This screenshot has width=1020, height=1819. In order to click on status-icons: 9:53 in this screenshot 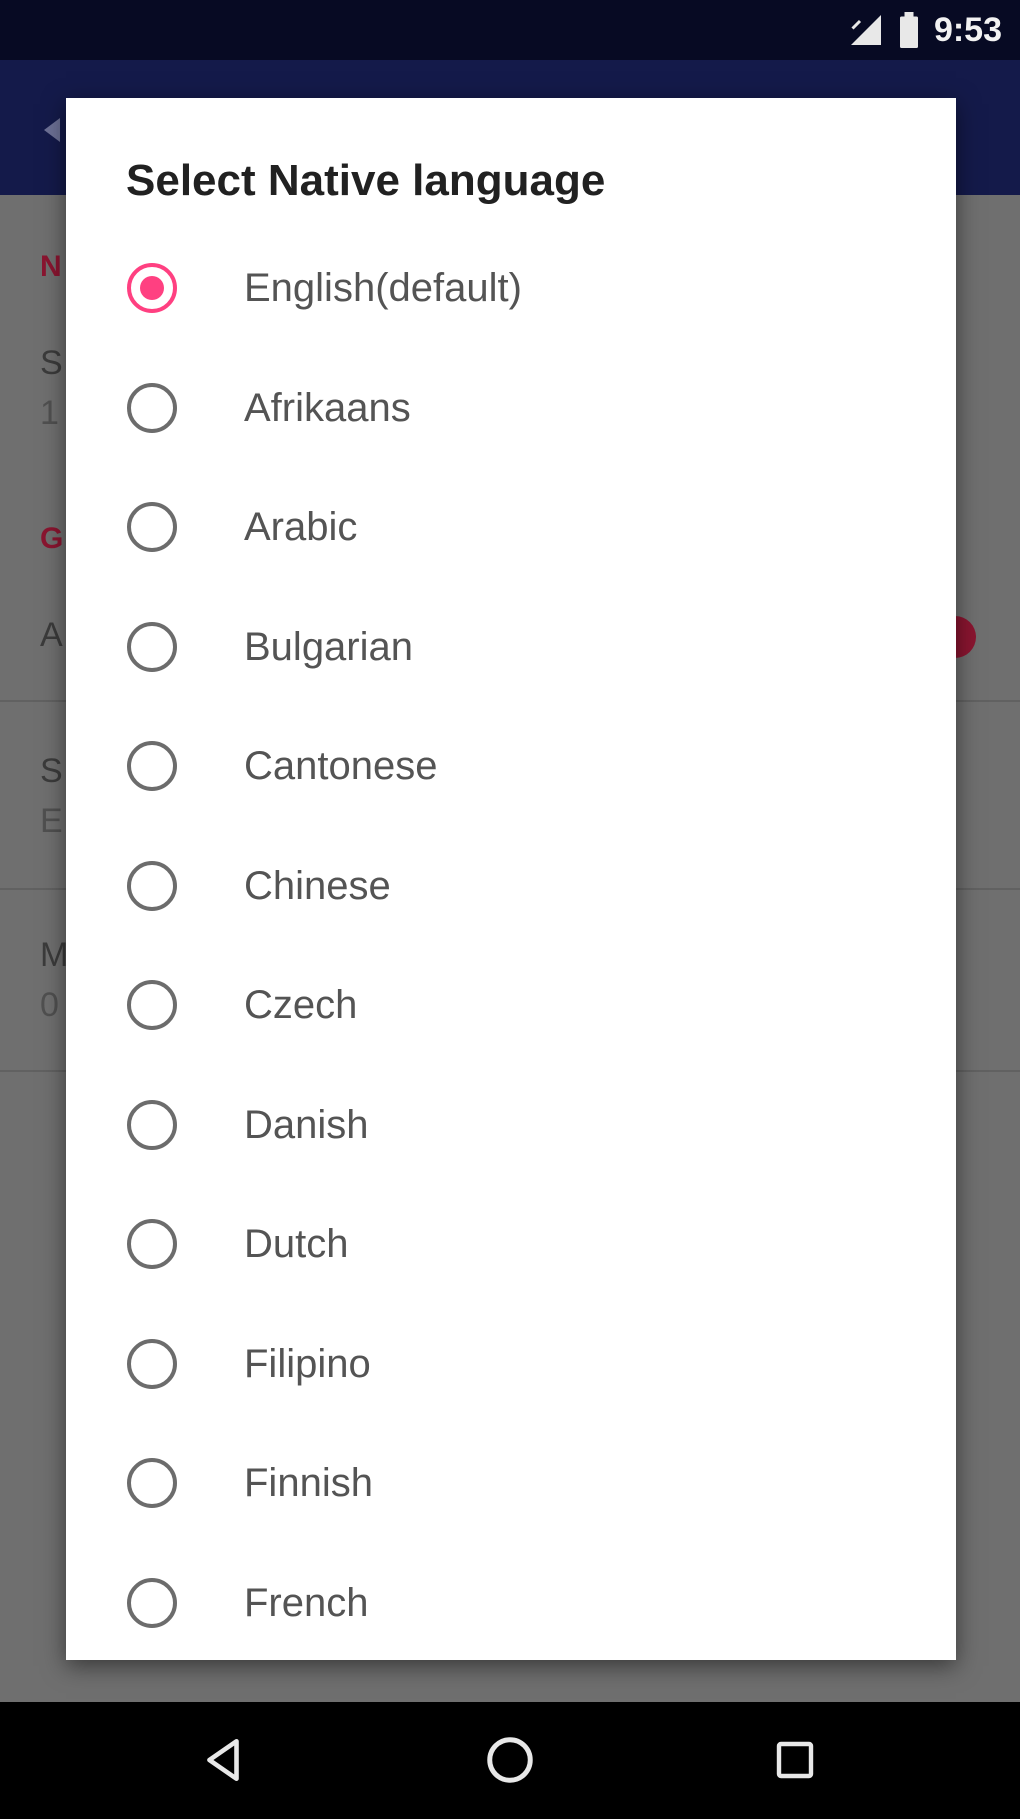, I will do `click(925, 30)`.